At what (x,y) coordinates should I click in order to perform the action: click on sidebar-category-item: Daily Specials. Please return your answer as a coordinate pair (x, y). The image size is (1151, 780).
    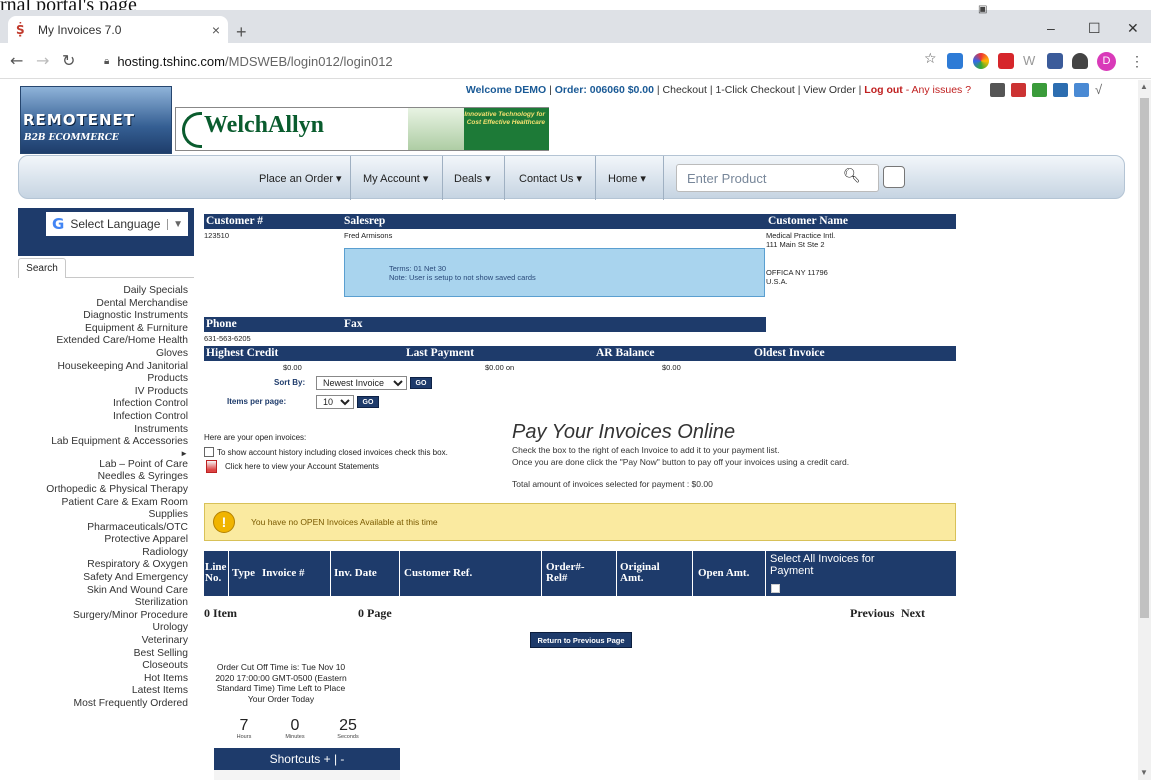
    Looking at the image, I should click on (103, 291).